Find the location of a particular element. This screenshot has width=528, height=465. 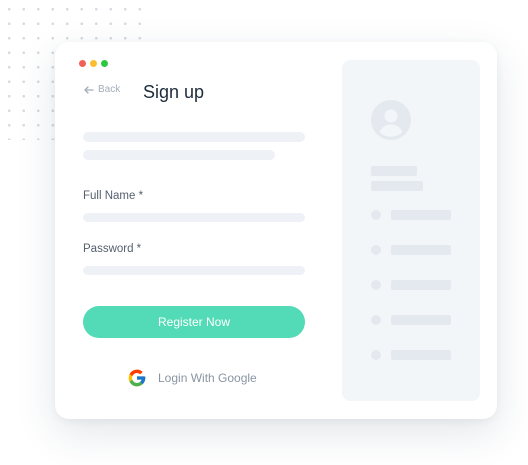

google-logo-icon is located at coordinates (137, 378).